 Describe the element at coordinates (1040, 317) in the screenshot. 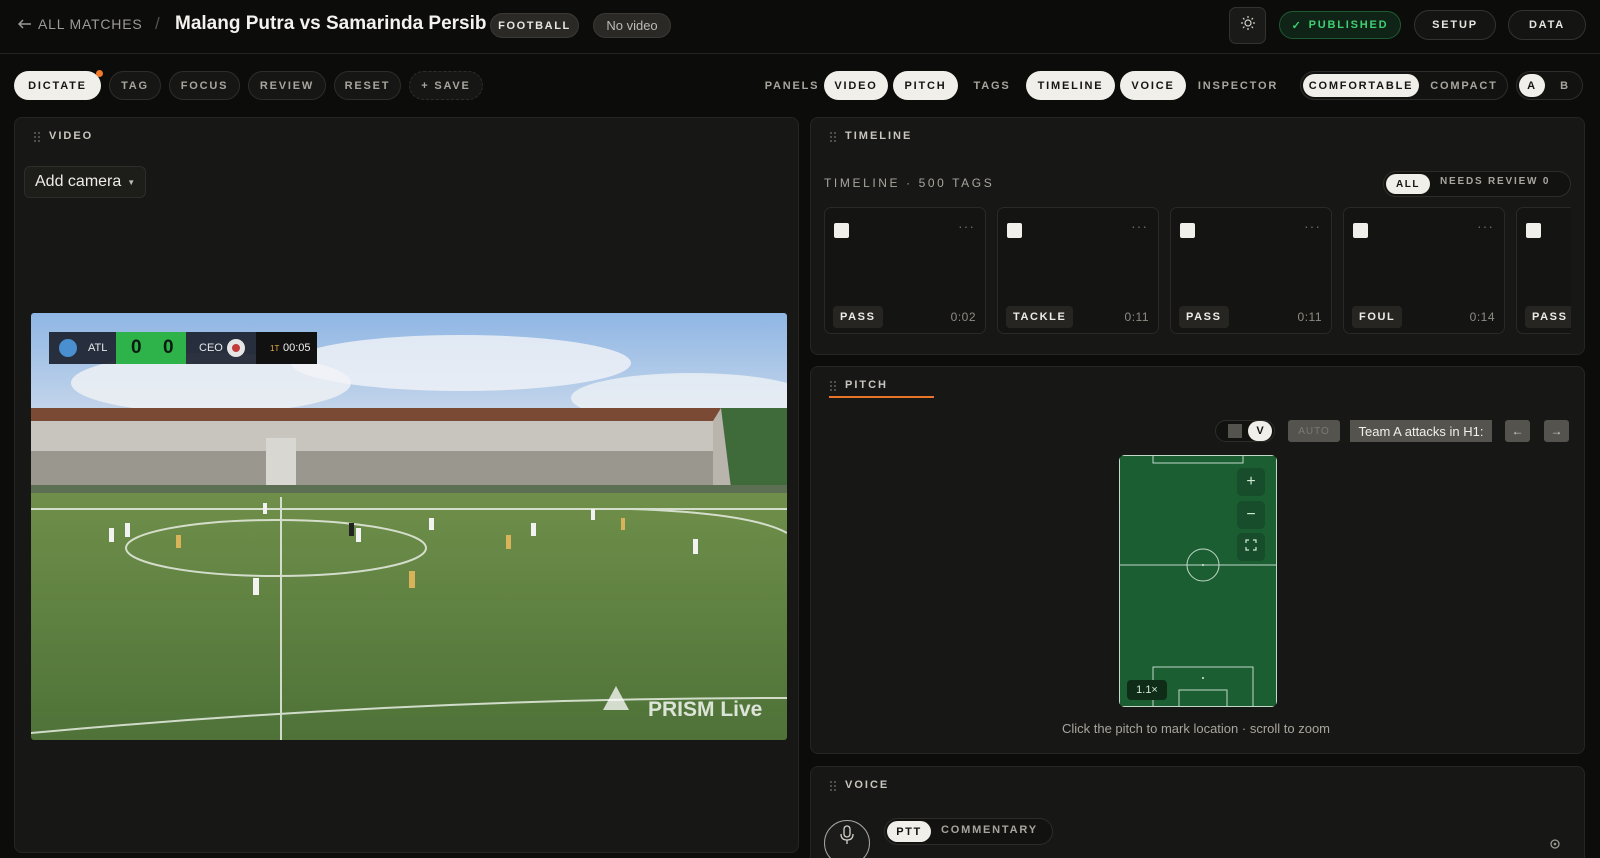

I see `tag-label: TACKLE` at that location.